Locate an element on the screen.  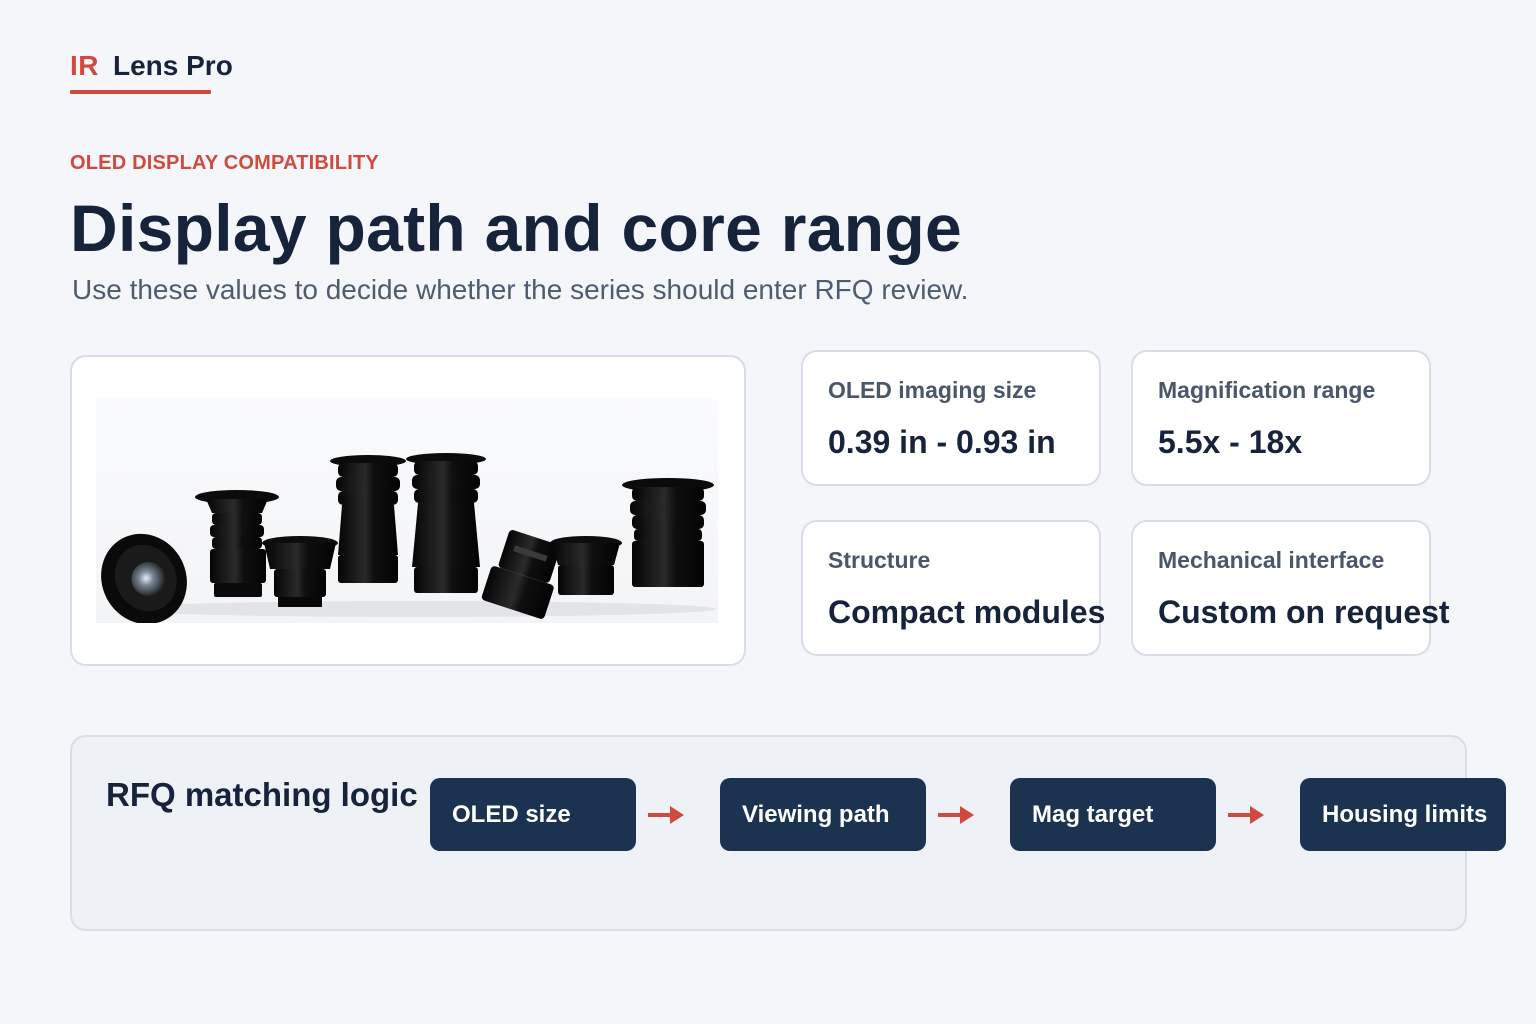
rfq-flow-title: RFQ matching logic is located at coordinates (262, 794).